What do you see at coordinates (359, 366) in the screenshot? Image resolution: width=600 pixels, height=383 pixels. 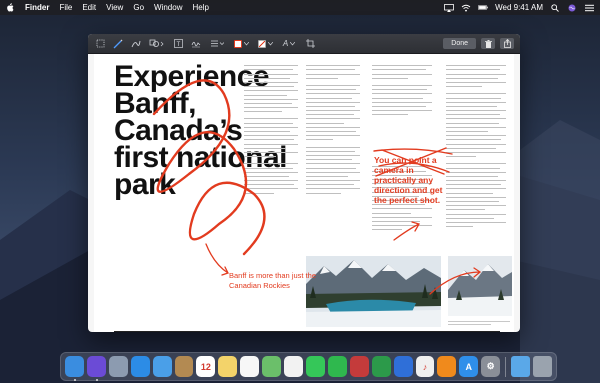 I see `photo-booth-icon` at bounding box center [359, 366].